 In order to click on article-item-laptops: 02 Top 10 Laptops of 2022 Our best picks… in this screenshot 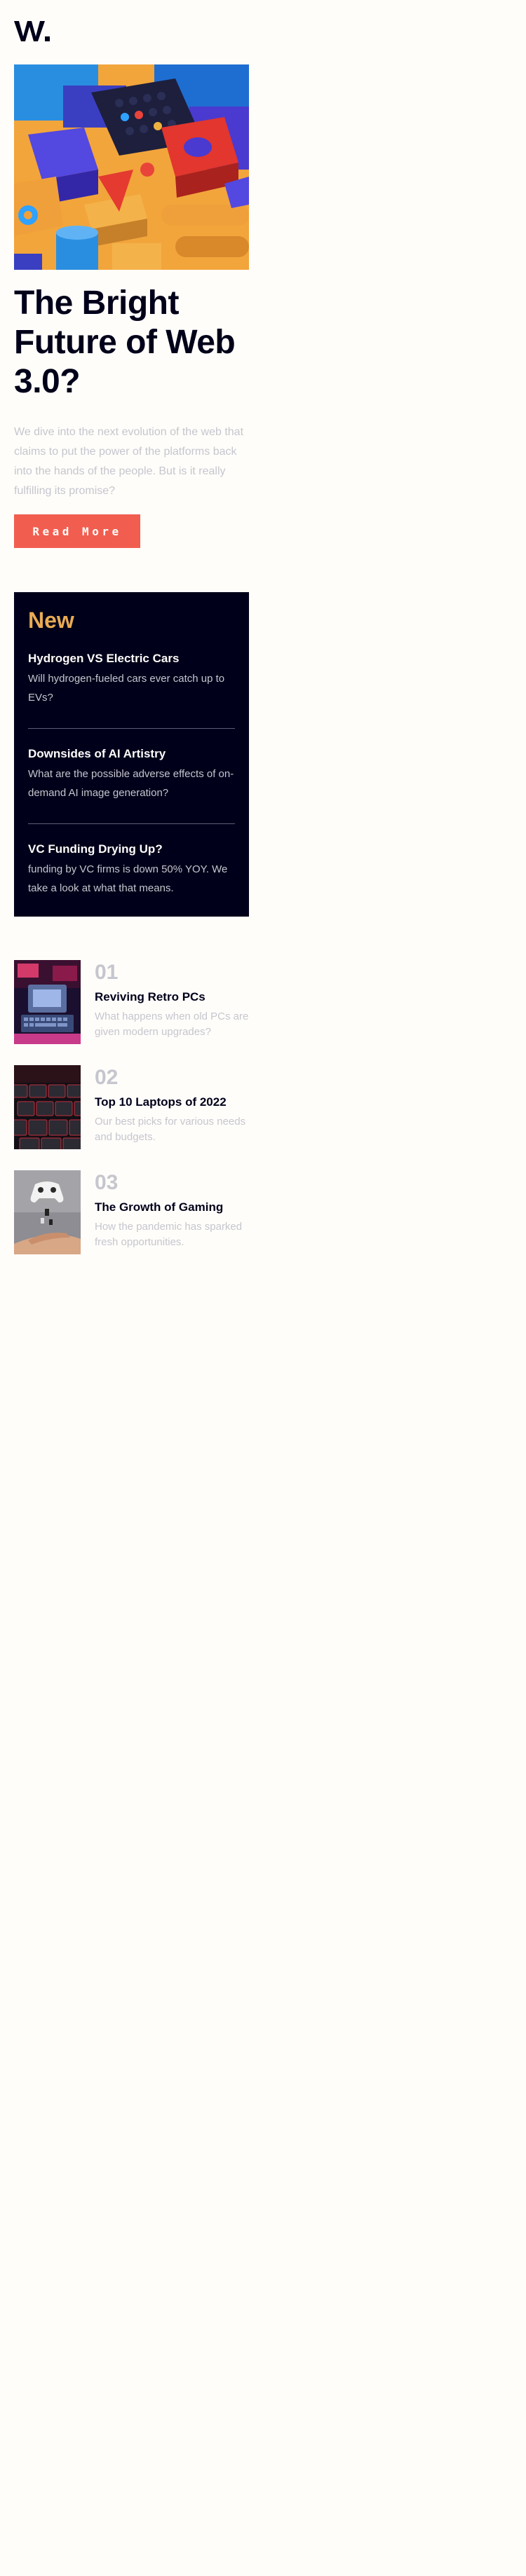, I will do `click(131, 1107)`.